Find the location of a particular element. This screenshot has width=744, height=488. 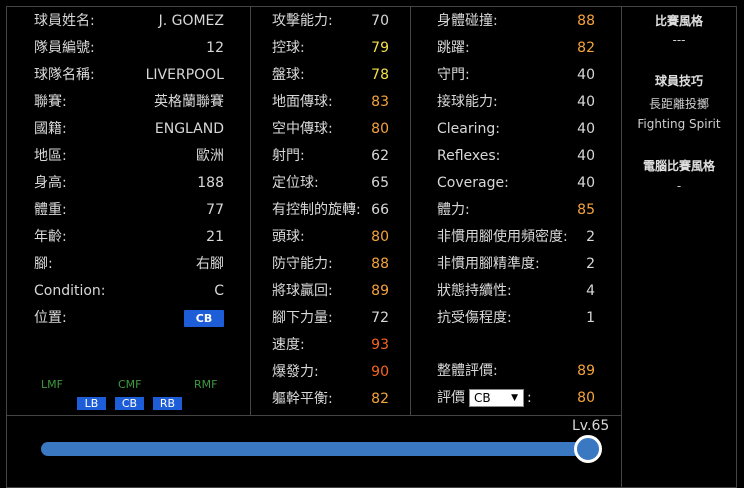

profile-row: Condition: C is located at coordinates (128, 291).